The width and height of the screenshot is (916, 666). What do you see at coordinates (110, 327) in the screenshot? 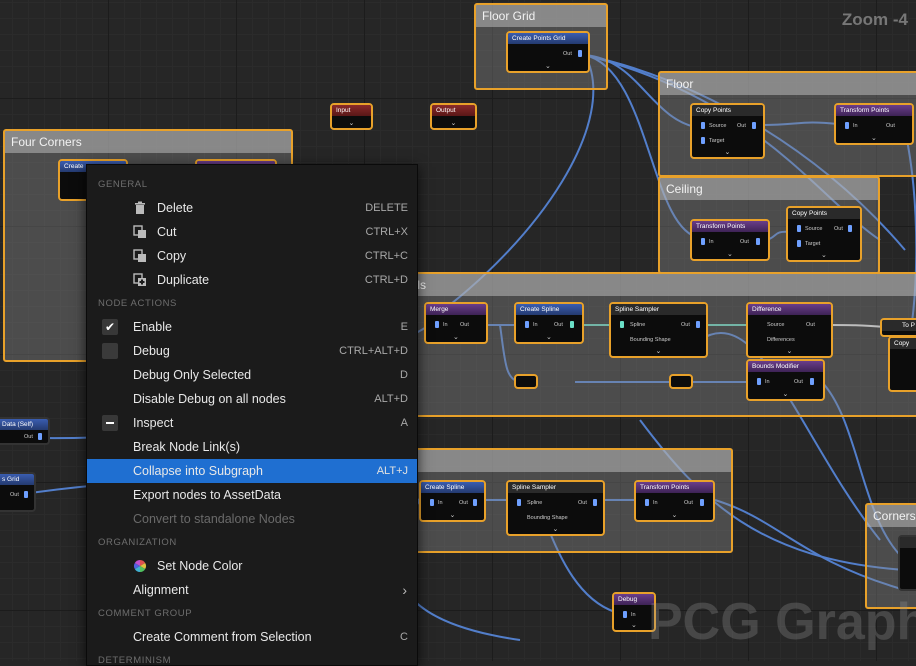
I see `enable-checkbox: ✔` at bounding box center [110, 327].